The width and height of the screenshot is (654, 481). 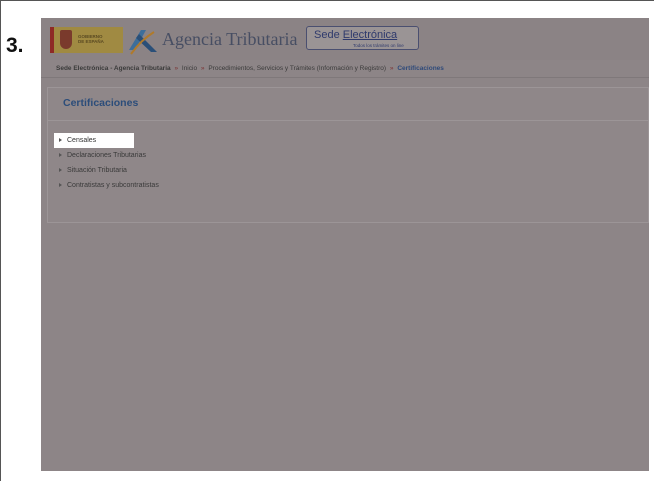 What do you see at coordinates (97, 170) in the screenshot?
I see `menu-item-label: Situación Tributaria` at bounding box center [97, 170].